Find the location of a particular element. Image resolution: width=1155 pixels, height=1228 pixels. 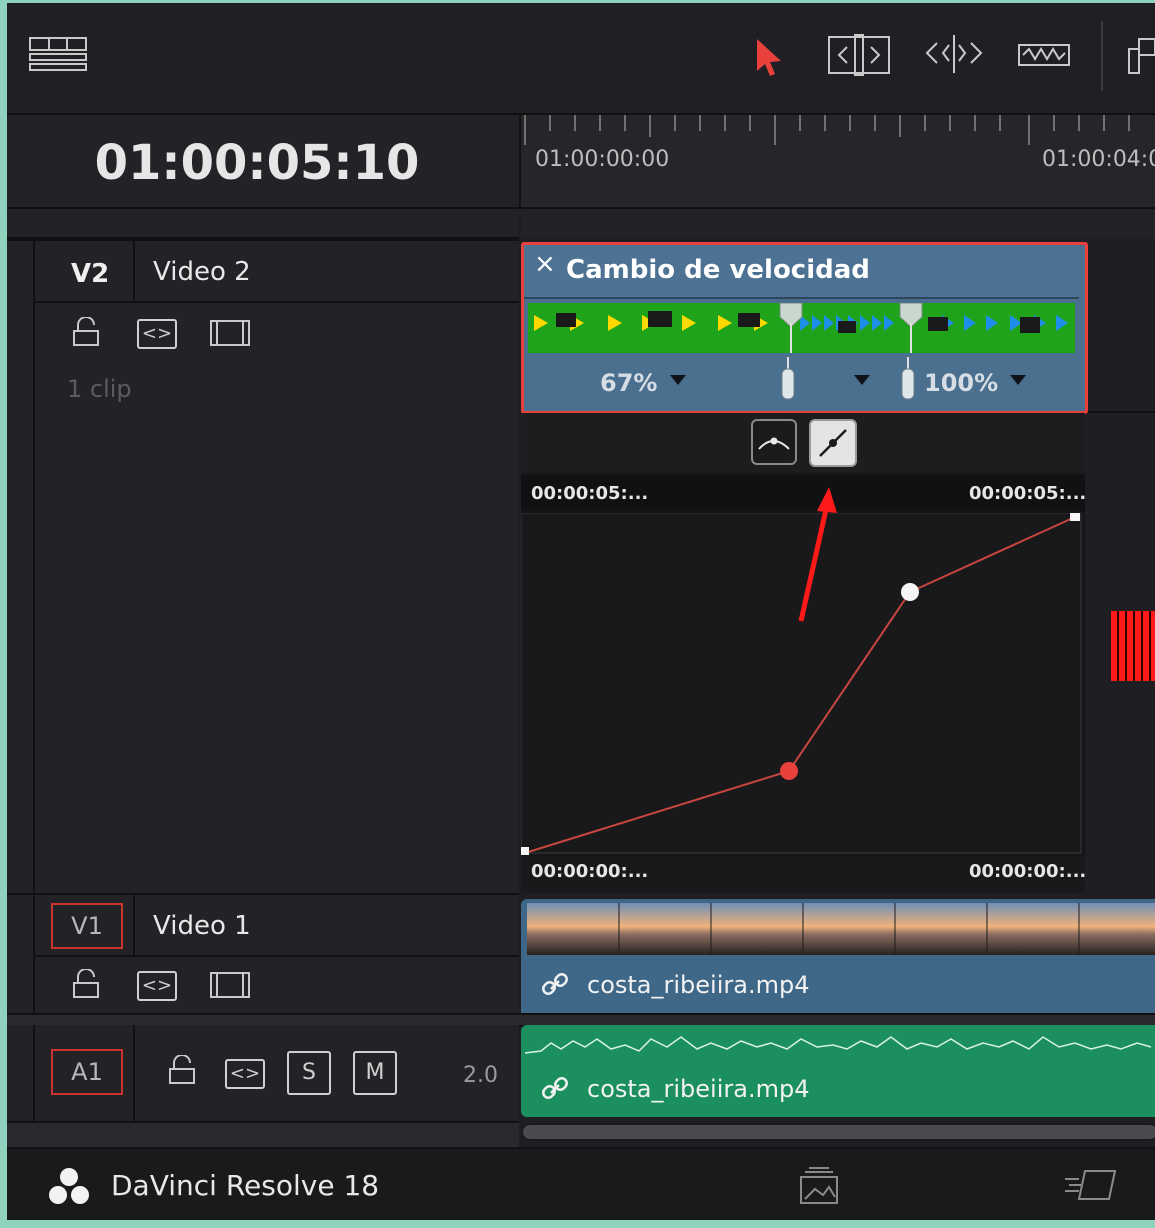

track-id-a1: A1 is located at coordinates (87, 1072).